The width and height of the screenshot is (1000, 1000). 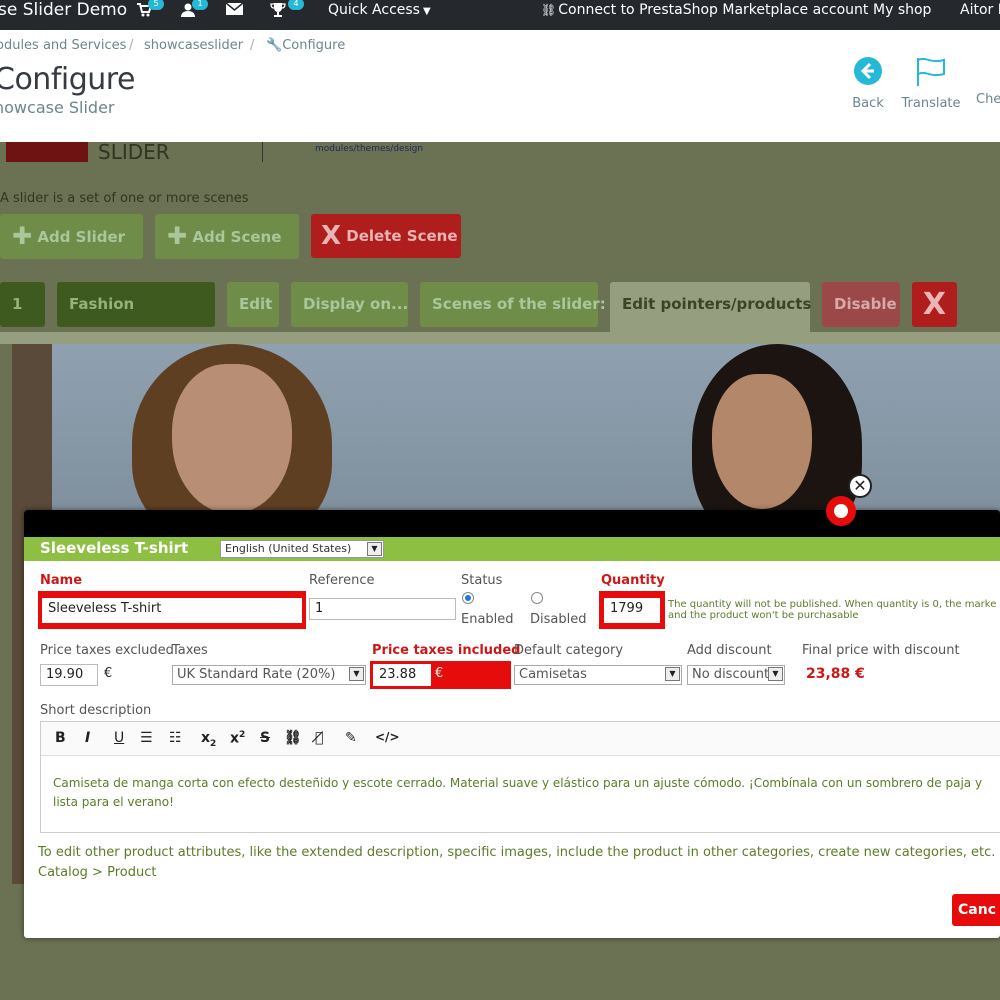 What do you see at coordinates (60, 738) in the screenshot?
I see `bold-icon: B` at bounding box center [60, 738].